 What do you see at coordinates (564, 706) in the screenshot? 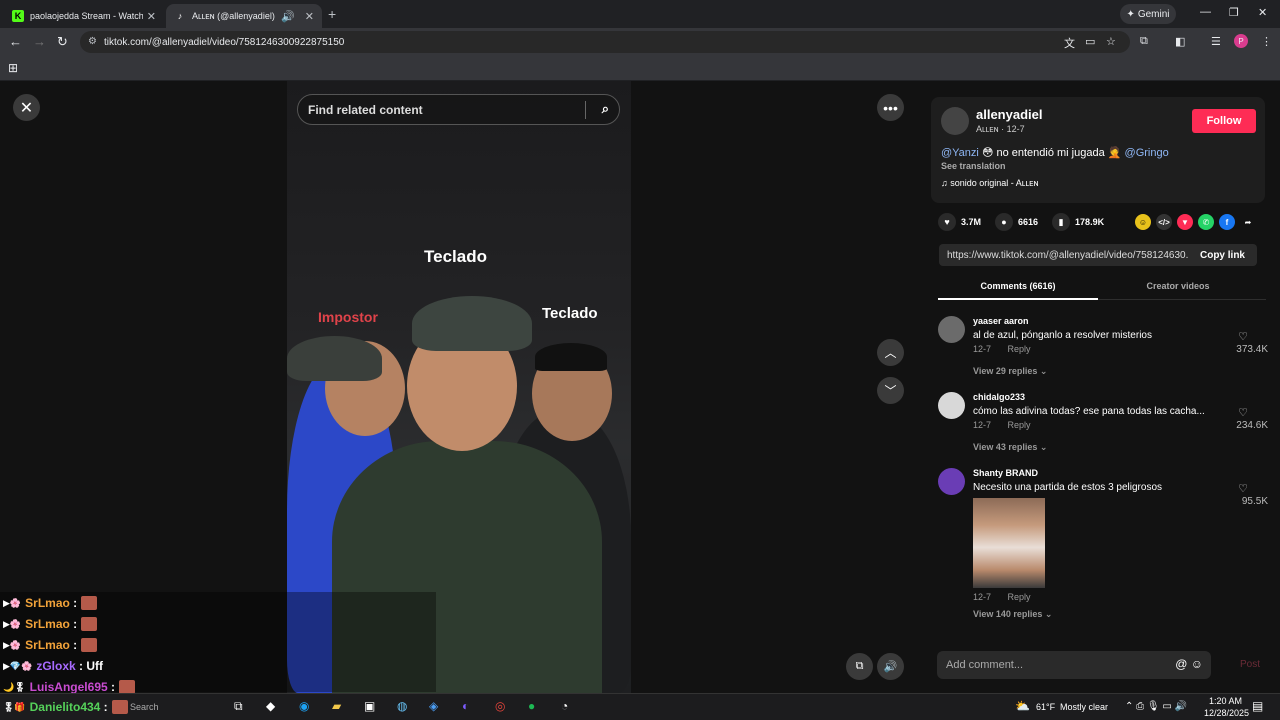
I see `app-icon: ◔` at bounding box center [564, 706].